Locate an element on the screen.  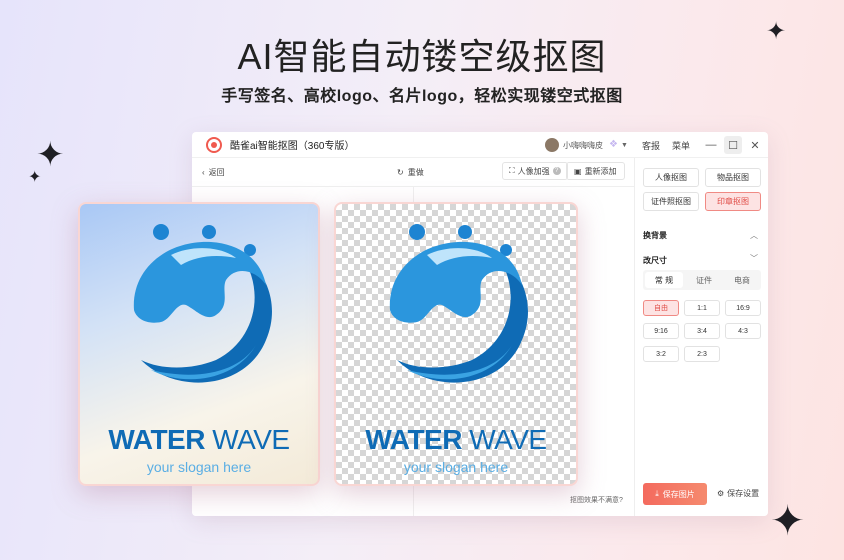
ratio-9-16-button: 9:16 is located at coordinates (661, 331).